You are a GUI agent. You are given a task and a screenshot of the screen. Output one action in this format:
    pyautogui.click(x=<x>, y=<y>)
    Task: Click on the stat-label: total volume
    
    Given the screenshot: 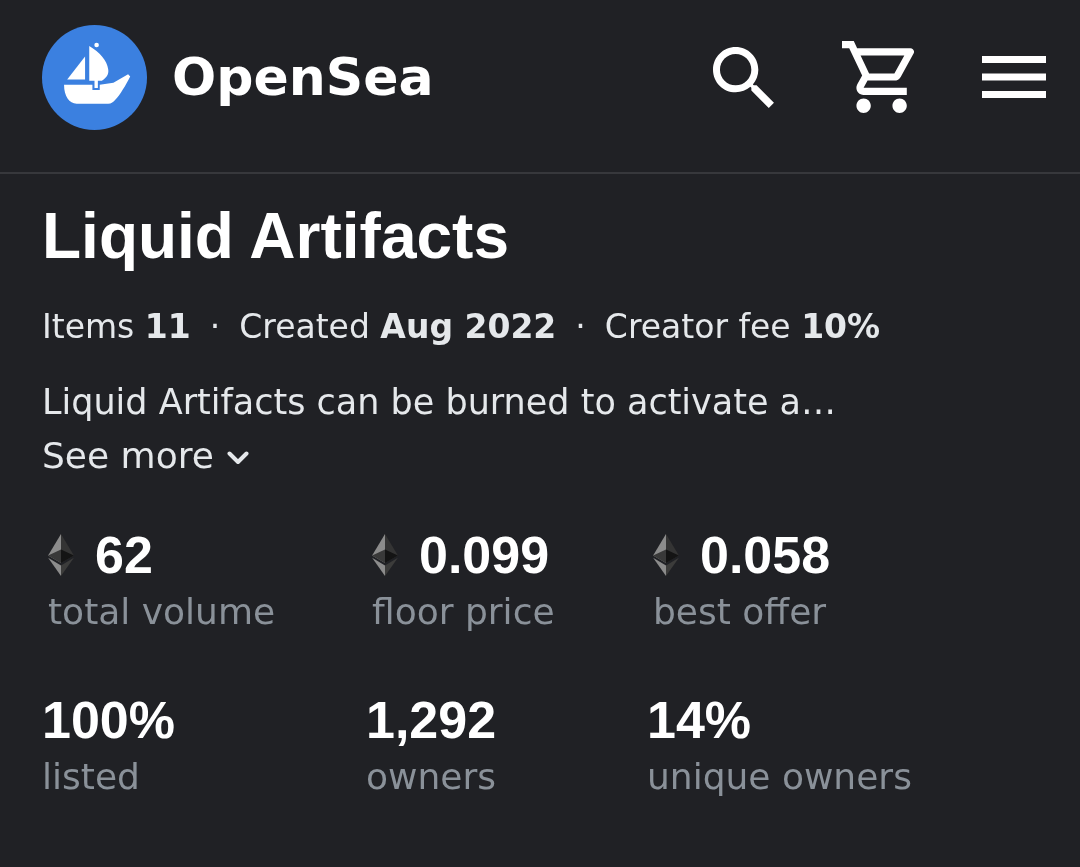 What is the action you would take?
    pyautogui.click(x=162, y=612)
    